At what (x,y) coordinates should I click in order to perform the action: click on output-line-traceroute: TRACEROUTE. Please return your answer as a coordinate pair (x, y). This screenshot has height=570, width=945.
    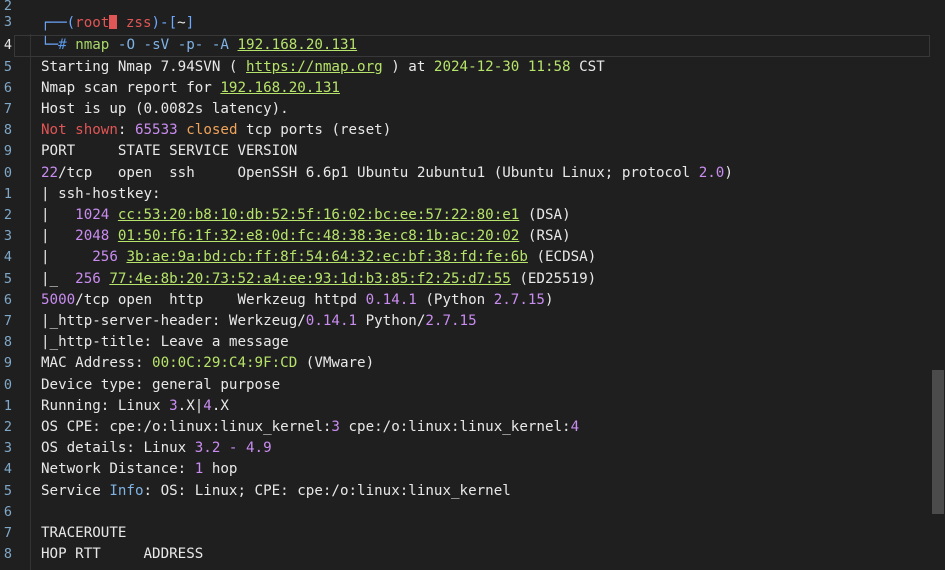
    Looking at the image, I should click on (84, 532).